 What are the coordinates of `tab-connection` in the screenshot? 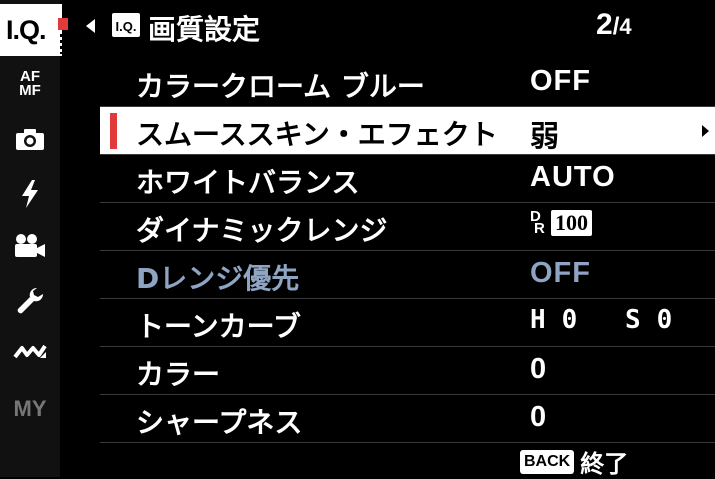 It's located at (30, 353).